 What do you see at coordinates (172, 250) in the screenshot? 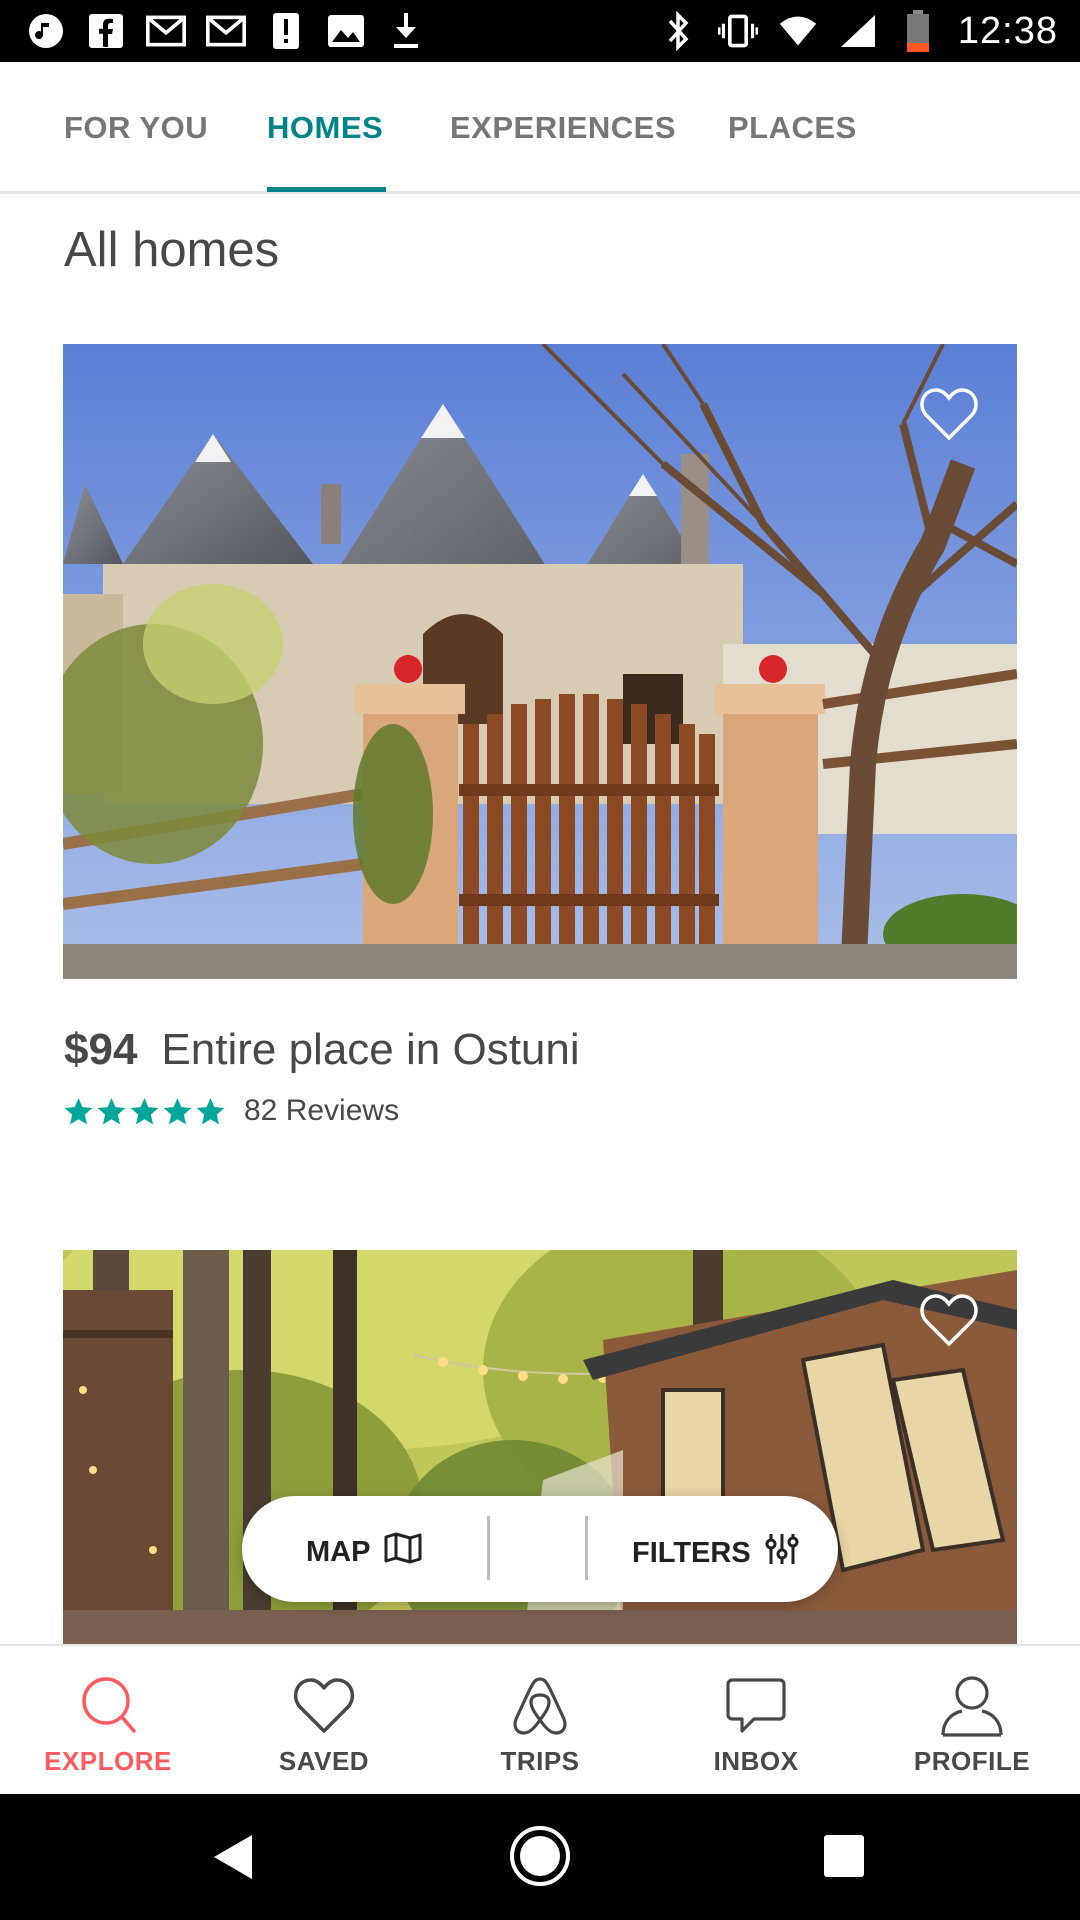
I see `section-heading: All homes` at bounding box center [172, 250].